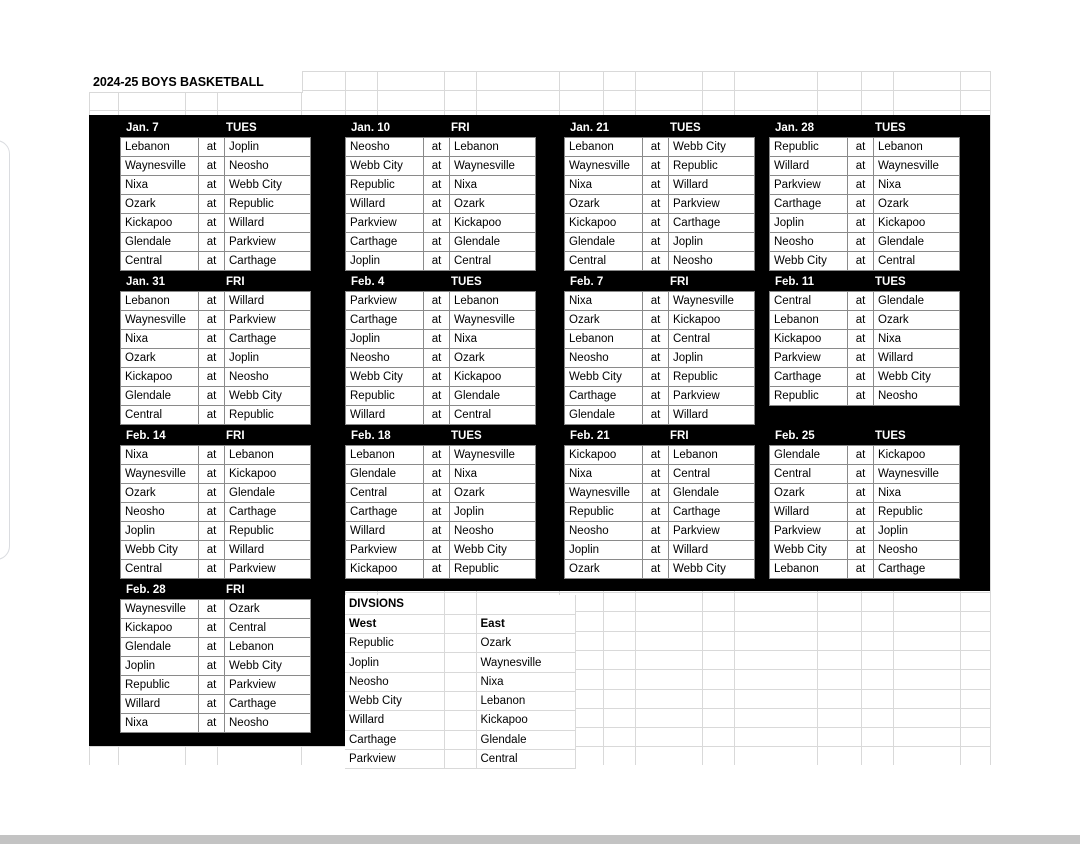  Describe the element at coordinates (267, 242) in the screenshot. I see `home-team-cell: Parkview` at that location.